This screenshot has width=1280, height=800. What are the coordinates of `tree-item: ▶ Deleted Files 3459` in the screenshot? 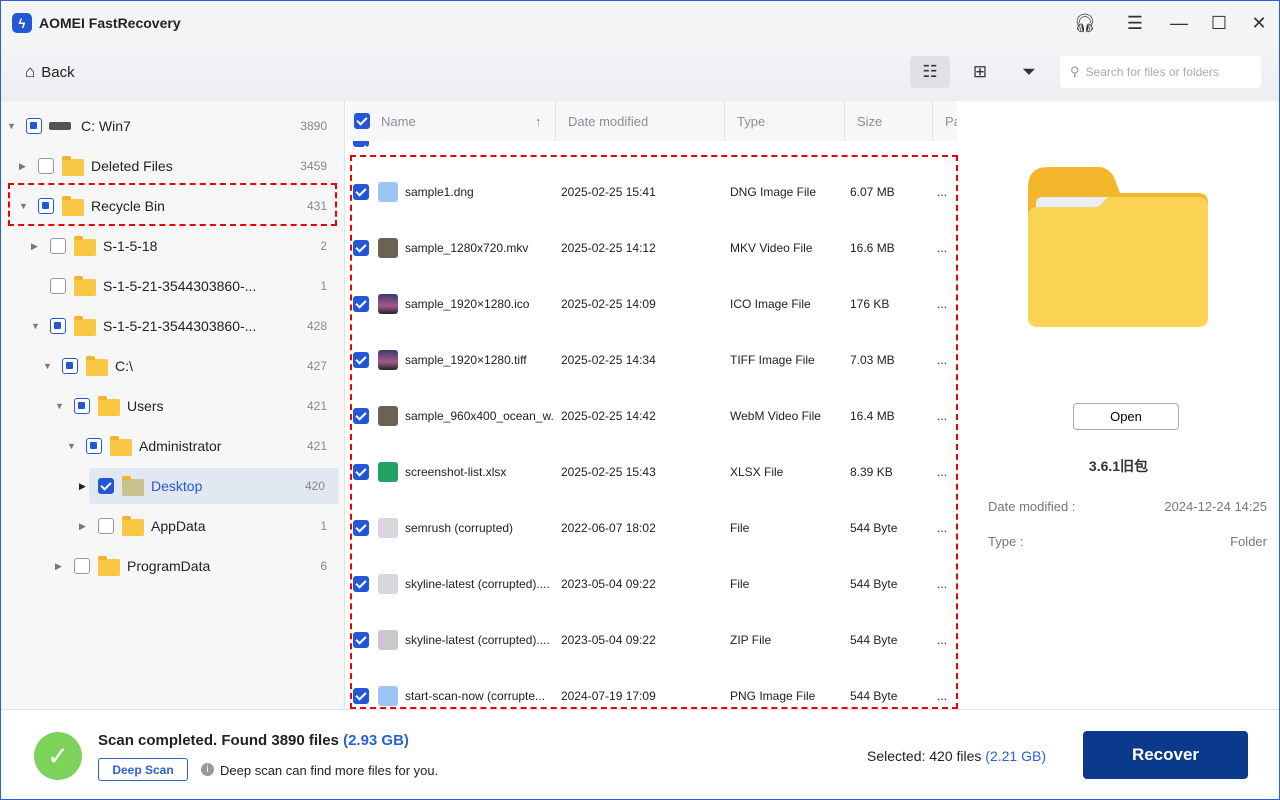 It's located at (171, 166).